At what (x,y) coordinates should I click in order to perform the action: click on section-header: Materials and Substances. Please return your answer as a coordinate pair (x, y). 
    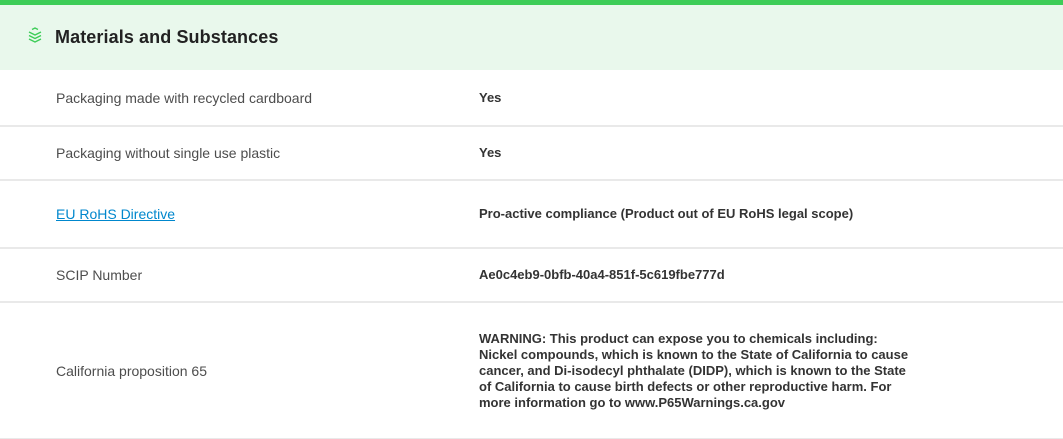
    Looking at the image, I should click on (531, 37).